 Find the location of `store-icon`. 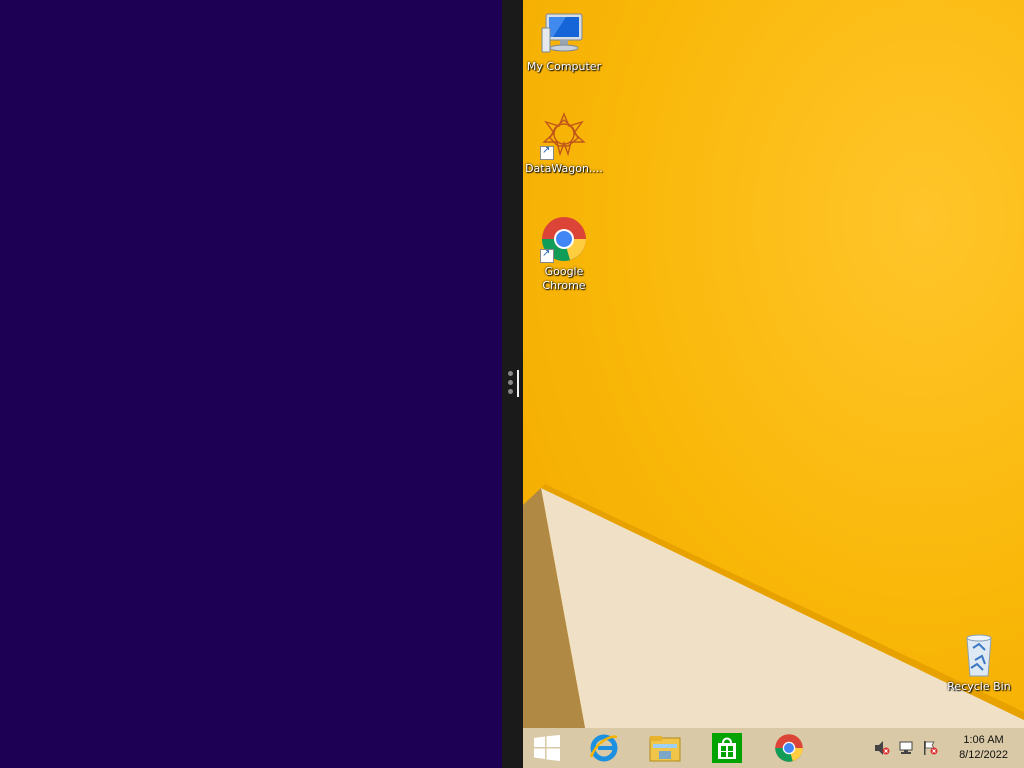

store-icon is located at coordinates (727, 748).